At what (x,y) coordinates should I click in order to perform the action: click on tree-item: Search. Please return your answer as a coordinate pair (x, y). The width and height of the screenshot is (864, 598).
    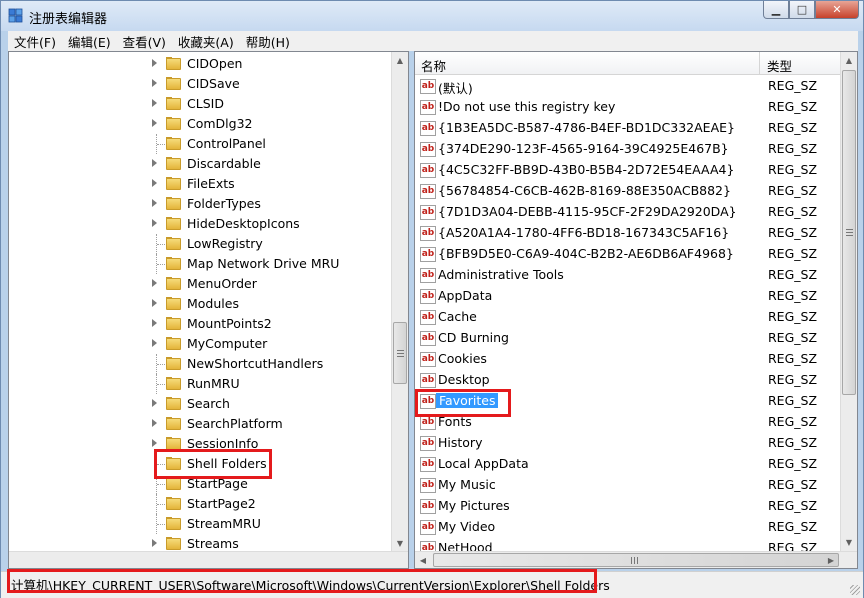
    Looking at the image, I should click on (199, 404).